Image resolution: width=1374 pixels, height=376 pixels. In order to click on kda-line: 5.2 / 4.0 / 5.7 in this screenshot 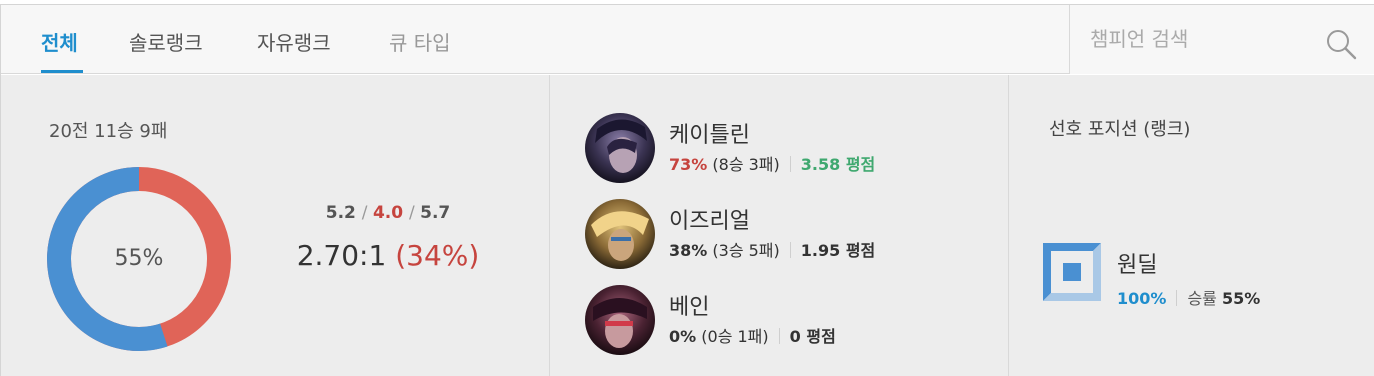, I will do `click(388, 213)`.